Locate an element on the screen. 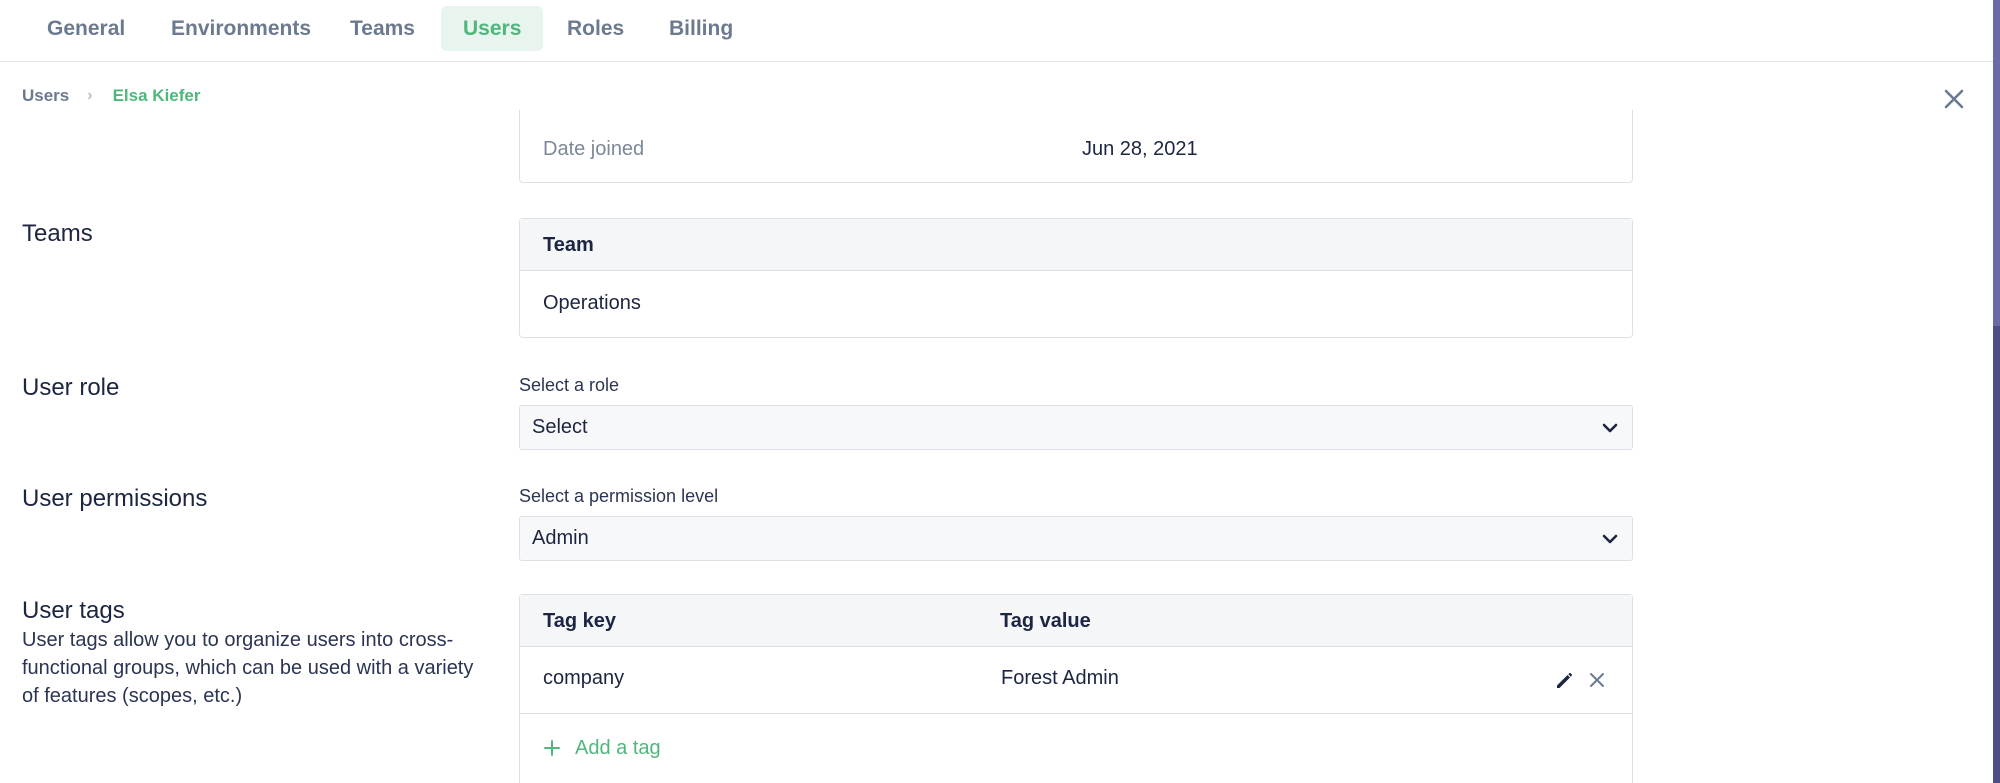 Image resolution: width=2000 pixels, height=783 pixels. breadcrumb: Users › Elsa Kiefer is located at coordinates (111, 96).